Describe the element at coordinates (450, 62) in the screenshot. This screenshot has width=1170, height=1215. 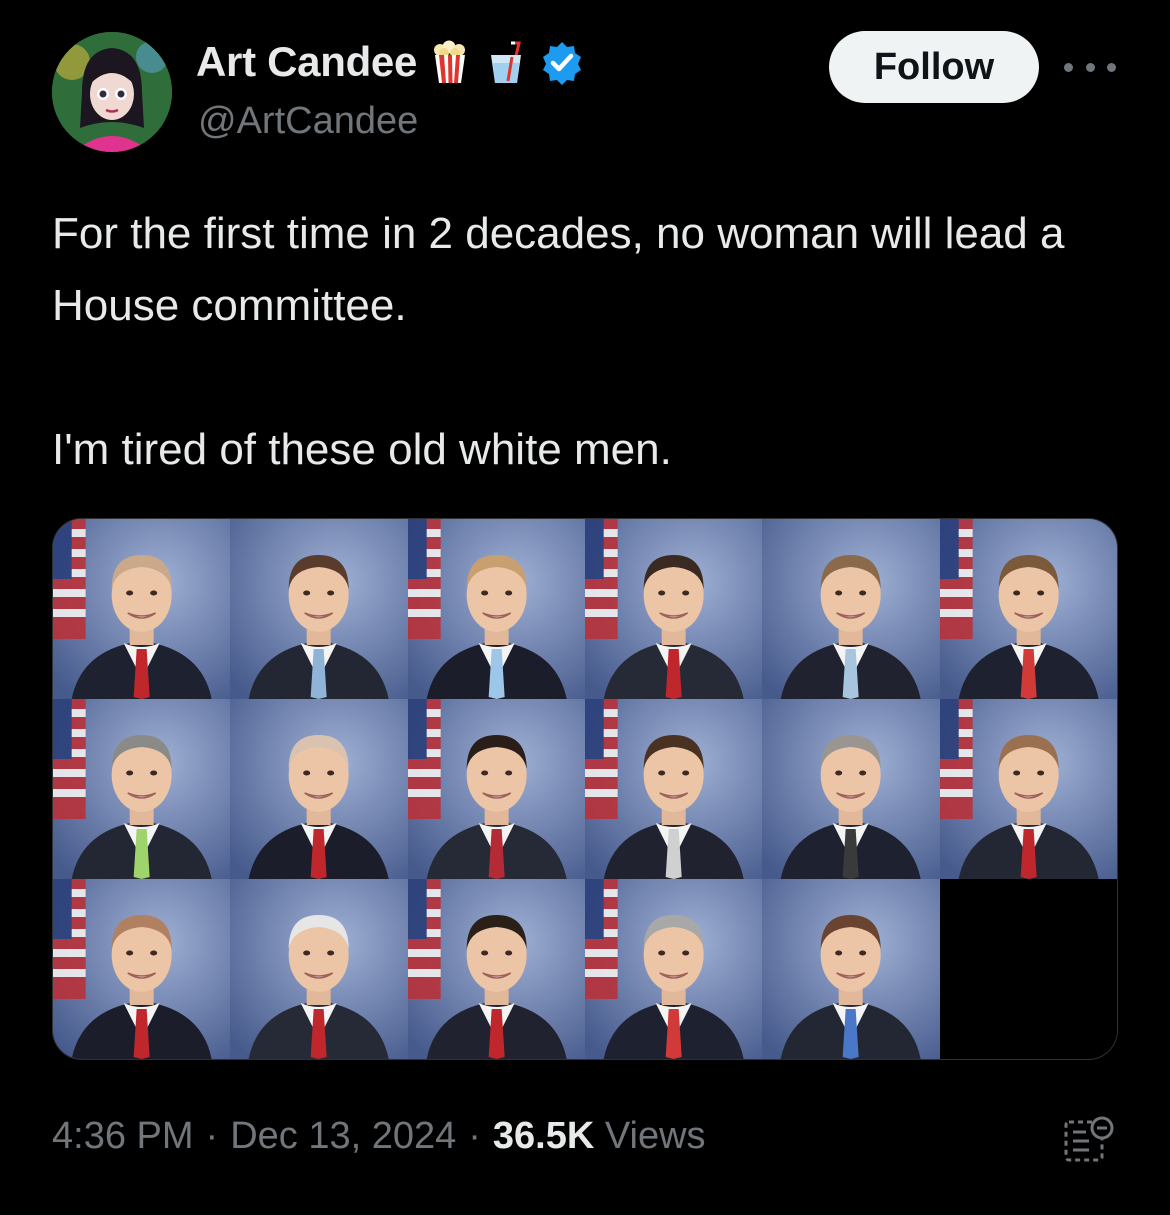
I see `popcorn-icon` at that location.